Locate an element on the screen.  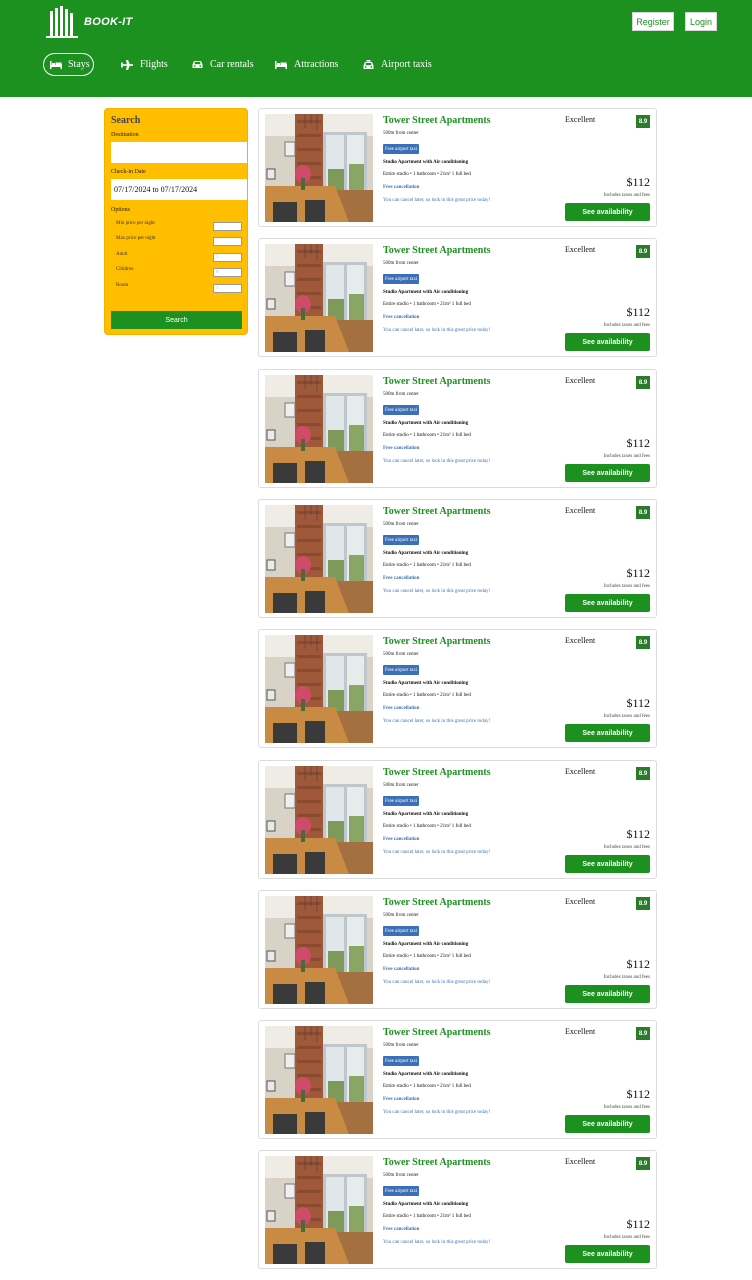
option-room: Room 1 is located at coordinates (179, 288).